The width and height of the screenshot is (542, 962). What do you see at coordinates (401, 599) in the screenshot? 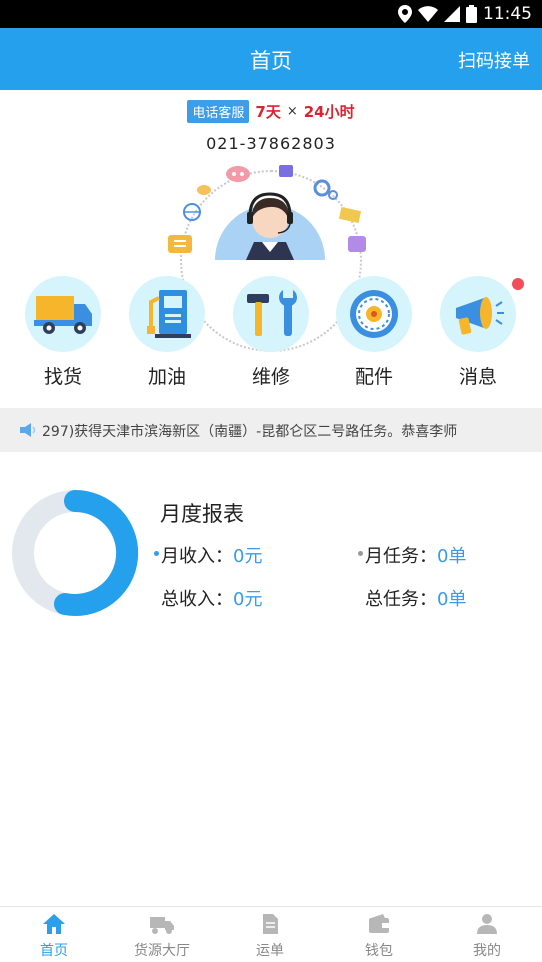
I see `total-tasks-label: 总任务：` at bounding box center [401, 599].